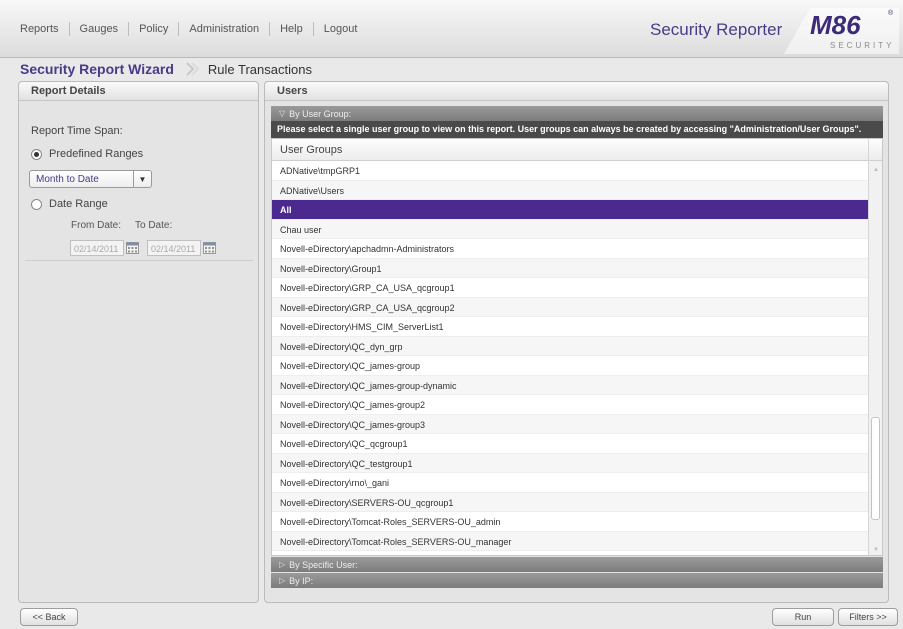  I want to click on nav-policy: Policy, so click(154, 29).